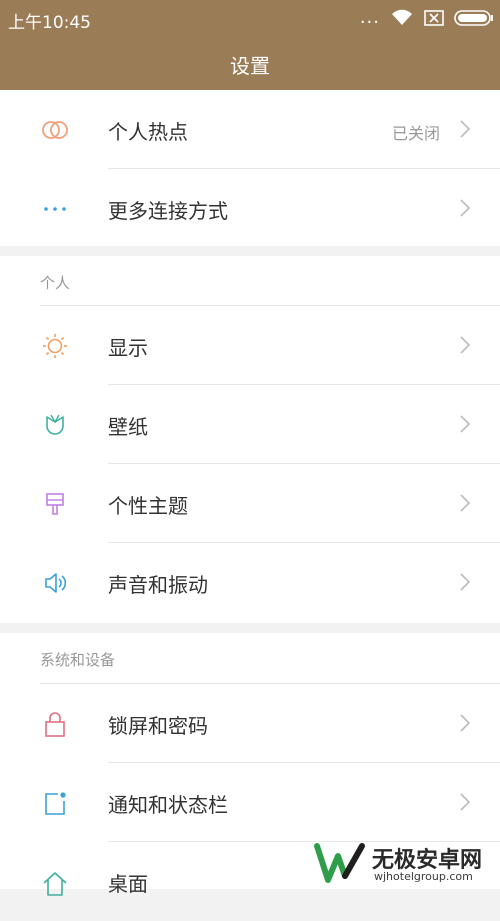 The image size is (500, 921). Describe the element at coordinates (434, 18) in the screenshot. I see `sim-none-icon` at that location.